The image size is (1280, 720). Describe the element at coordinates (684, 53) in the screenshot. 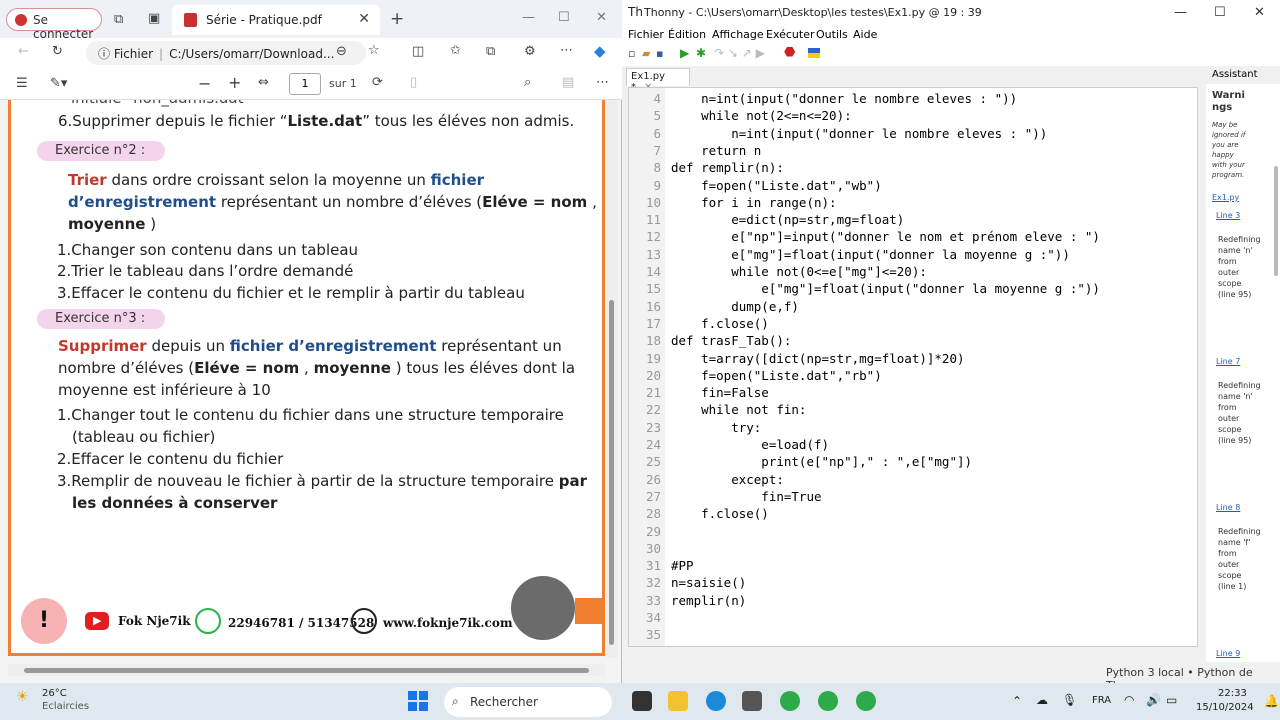

I see `run-icon: ▶` at that location.